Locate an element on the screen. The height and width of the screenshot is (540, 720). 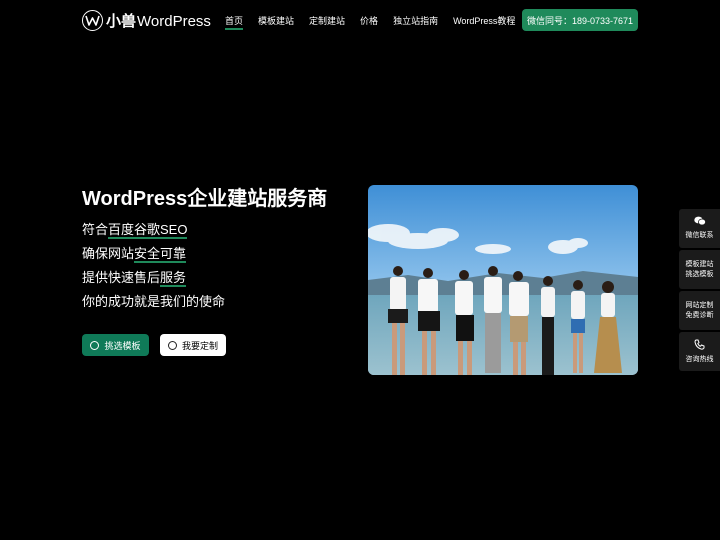
side-hotline: 咨询热线 is located at coordinates (699, 351).